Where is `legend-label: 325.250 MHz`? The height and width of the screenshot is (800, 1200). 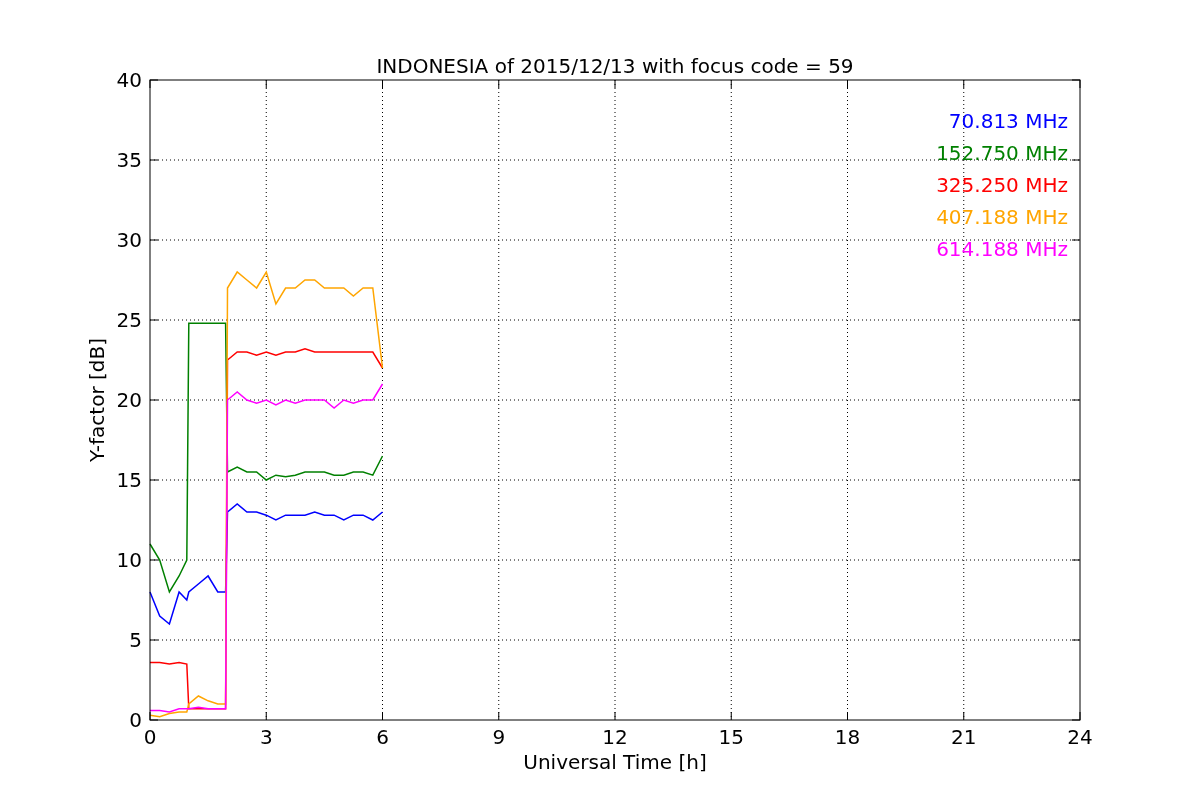
legend-label: 325.250 MHz is located at coordinates (1002, 185).